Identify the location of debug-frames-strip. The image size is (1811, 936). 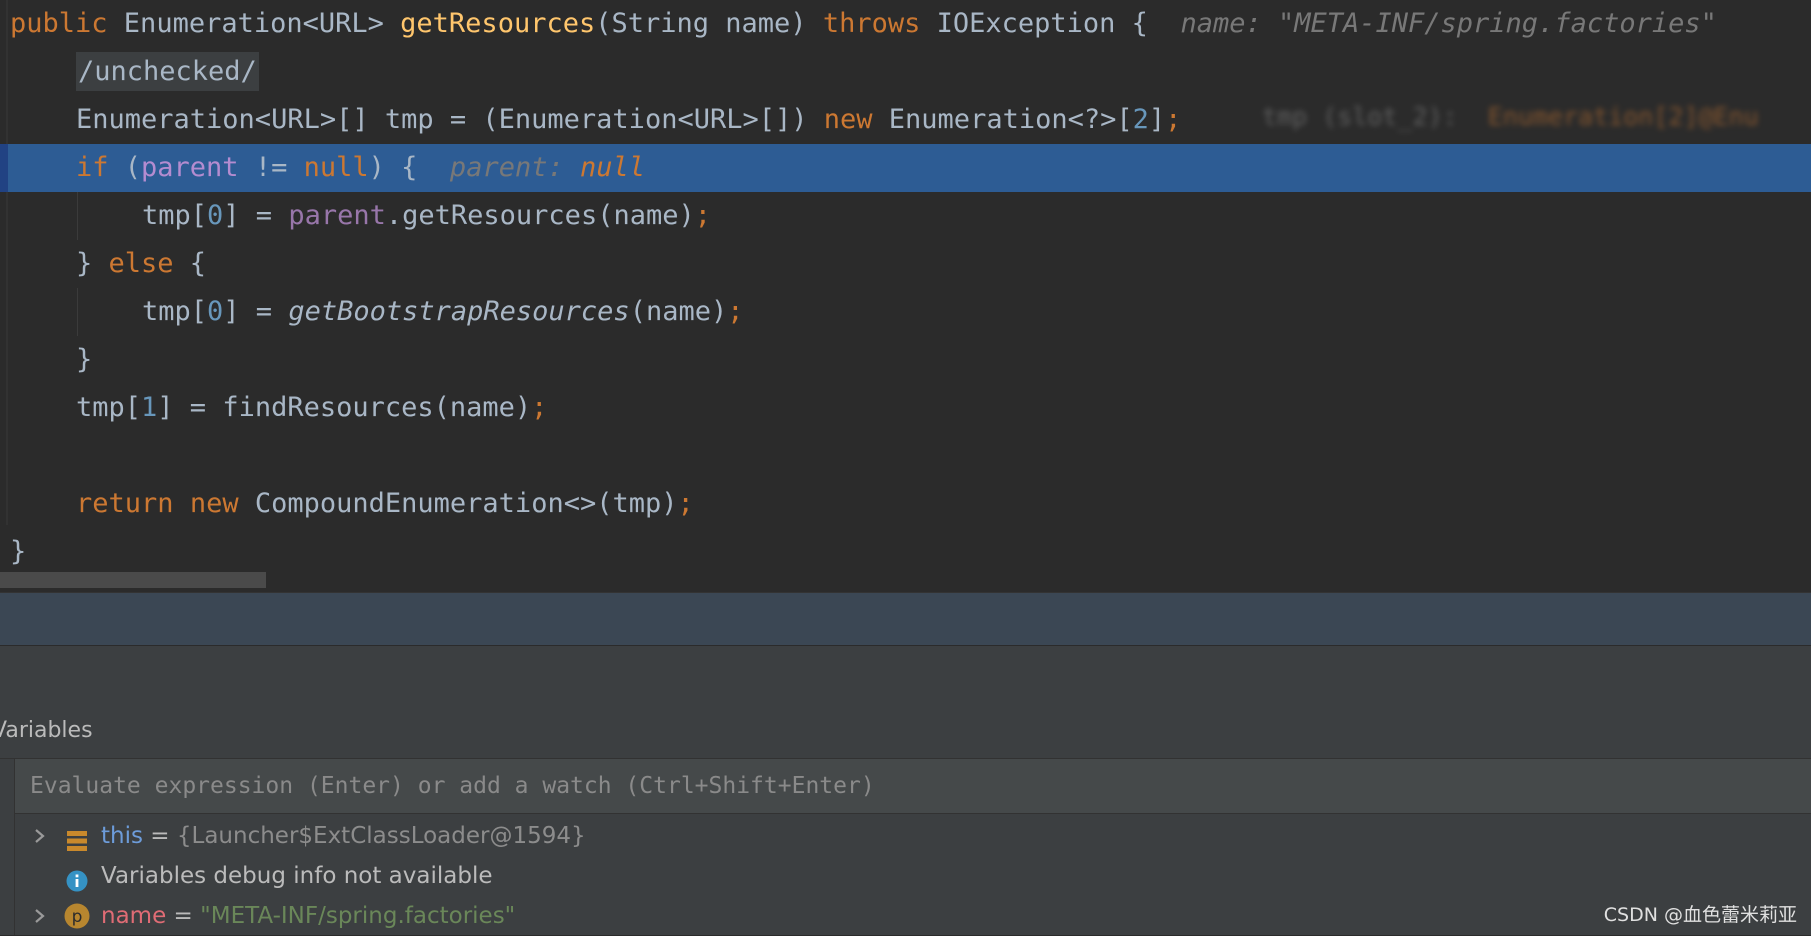
(905, 674).